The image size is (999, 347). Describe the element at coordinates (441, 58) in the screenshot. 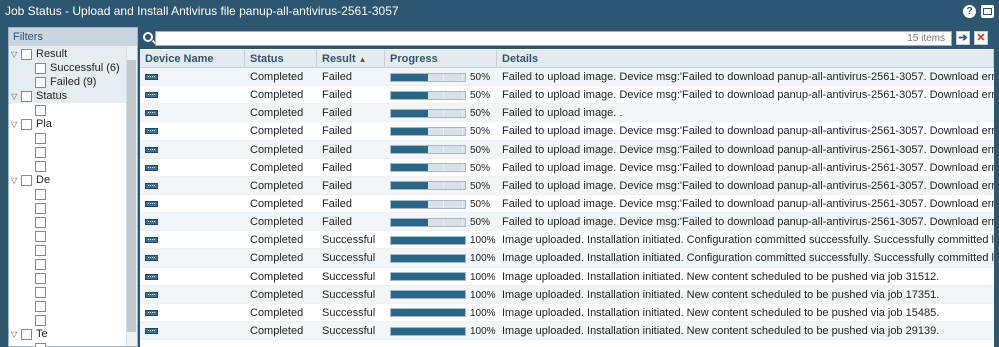

I see `column-header-progress: Progress` at that location.